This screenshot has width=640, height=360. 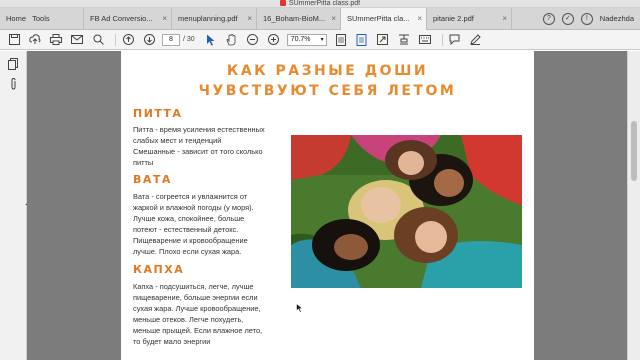 What do you see at coordinates (425, 40) in the screenshot?
I see `keyboard-icon` at bounding box center [425, 40].